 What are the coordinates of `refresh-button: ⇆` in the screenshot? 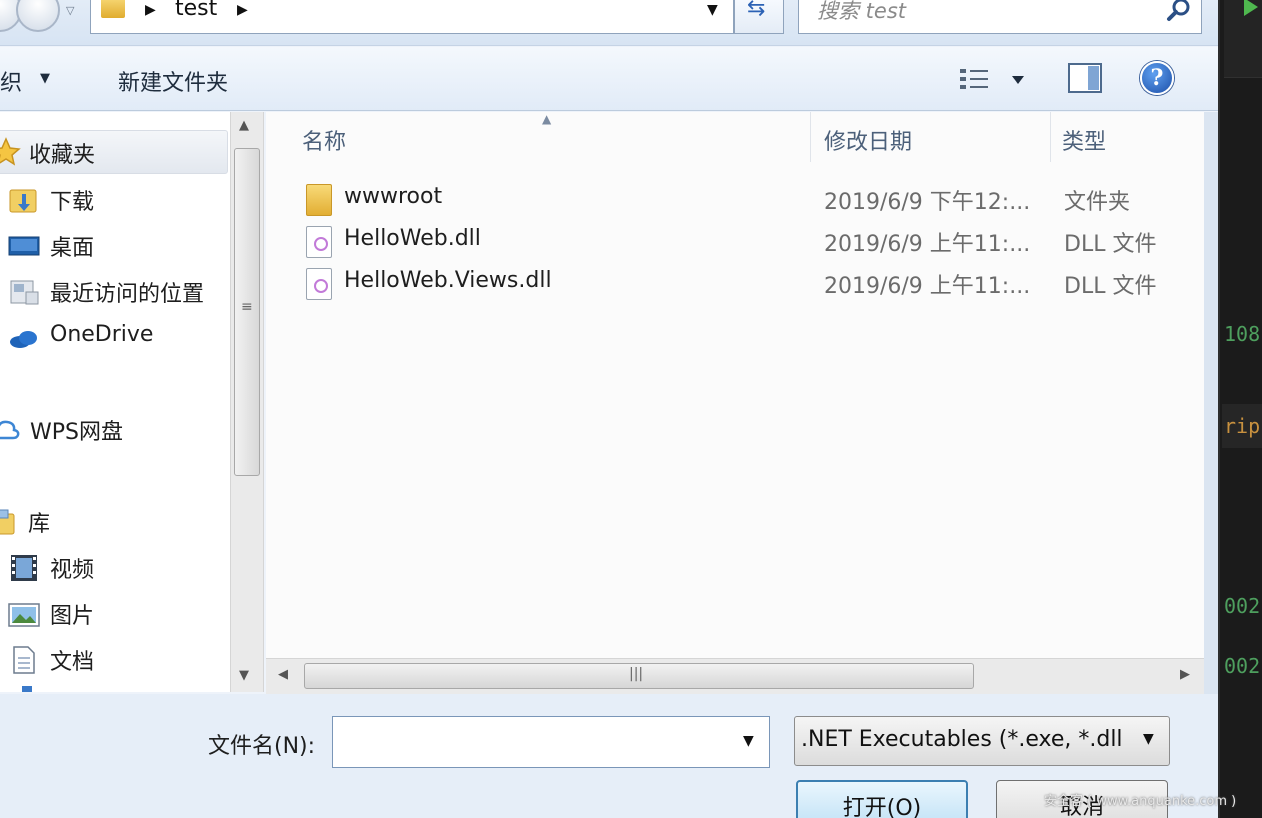 It's located at (759, 17).